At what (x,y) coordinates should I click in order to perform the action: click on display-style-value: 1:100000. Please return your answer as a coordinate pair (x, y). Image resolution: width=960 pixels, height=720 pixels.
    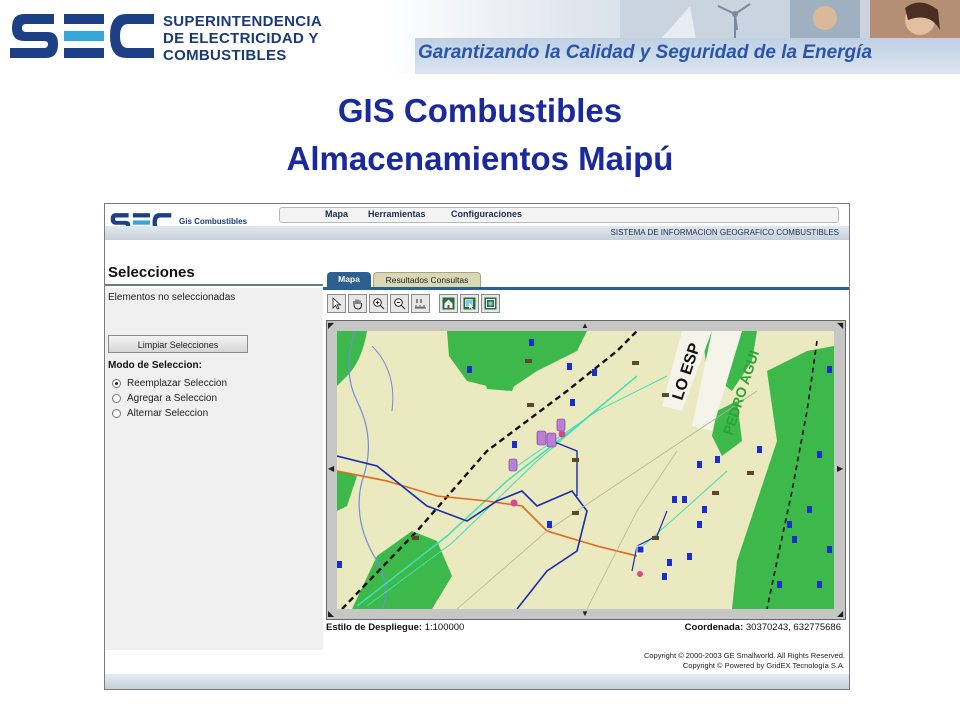
    Looking at the image, I should click on (444, 627).